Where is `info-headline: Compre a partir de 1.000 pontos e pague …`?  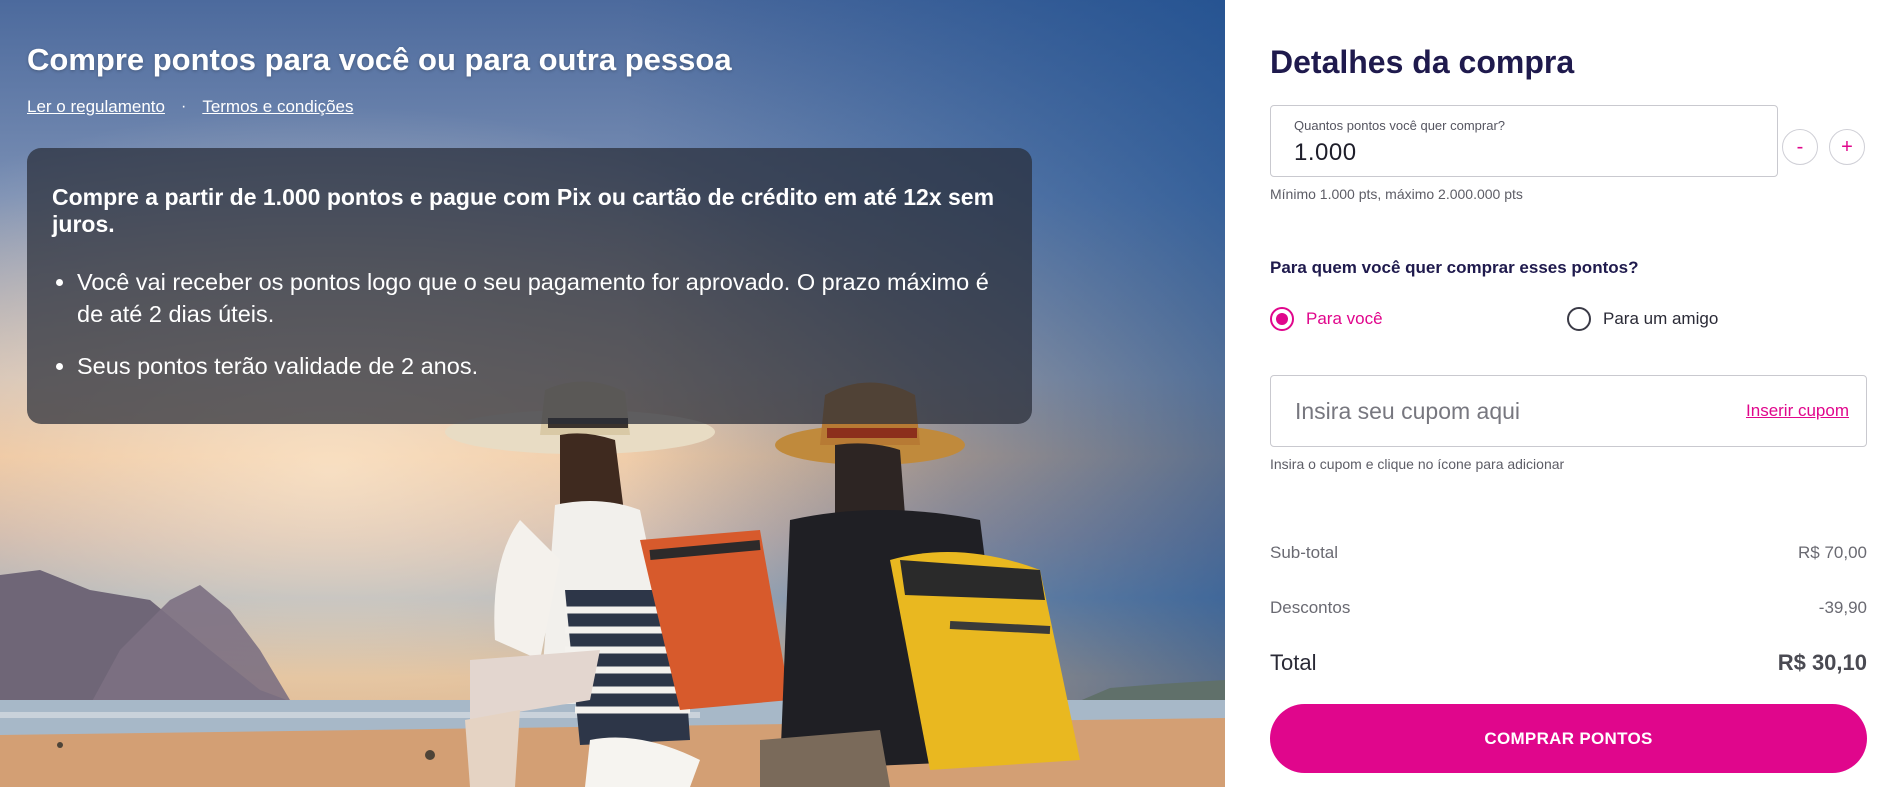 info-headline: Compre a partir de 1.000 pontos e pague … is located at coordinates (523, 210).